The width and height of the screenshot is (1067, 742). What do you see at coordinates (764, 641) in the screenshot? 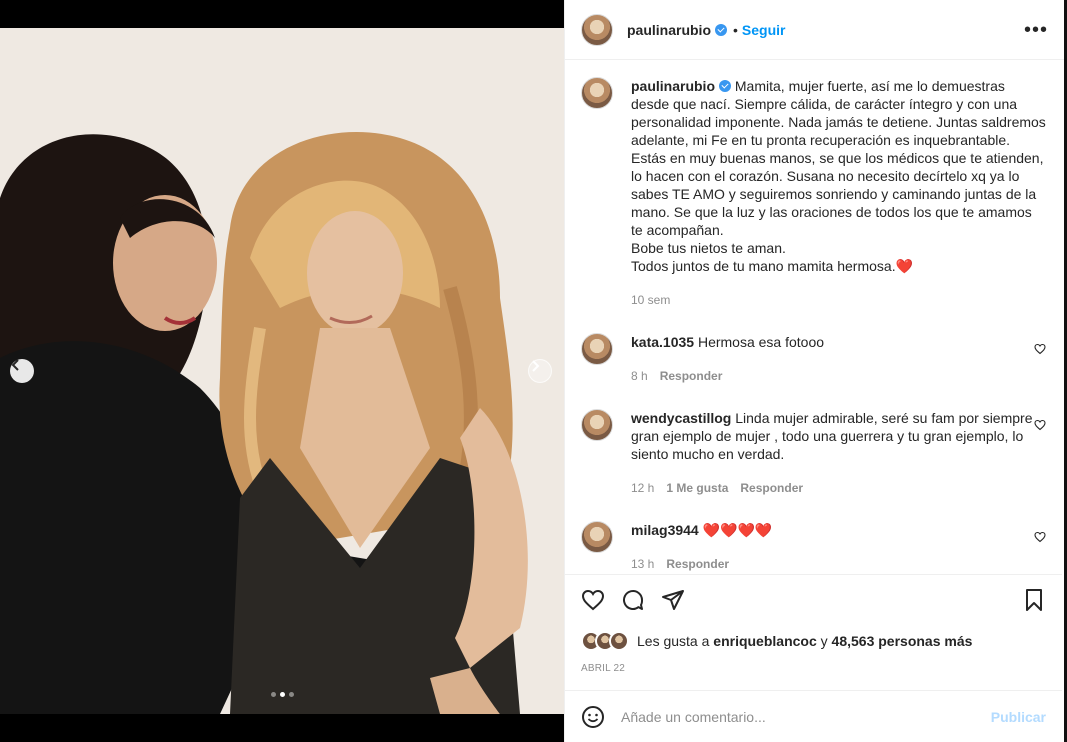
I see `liker-username: enriqueblancoc` at bounding box center [764, 641].